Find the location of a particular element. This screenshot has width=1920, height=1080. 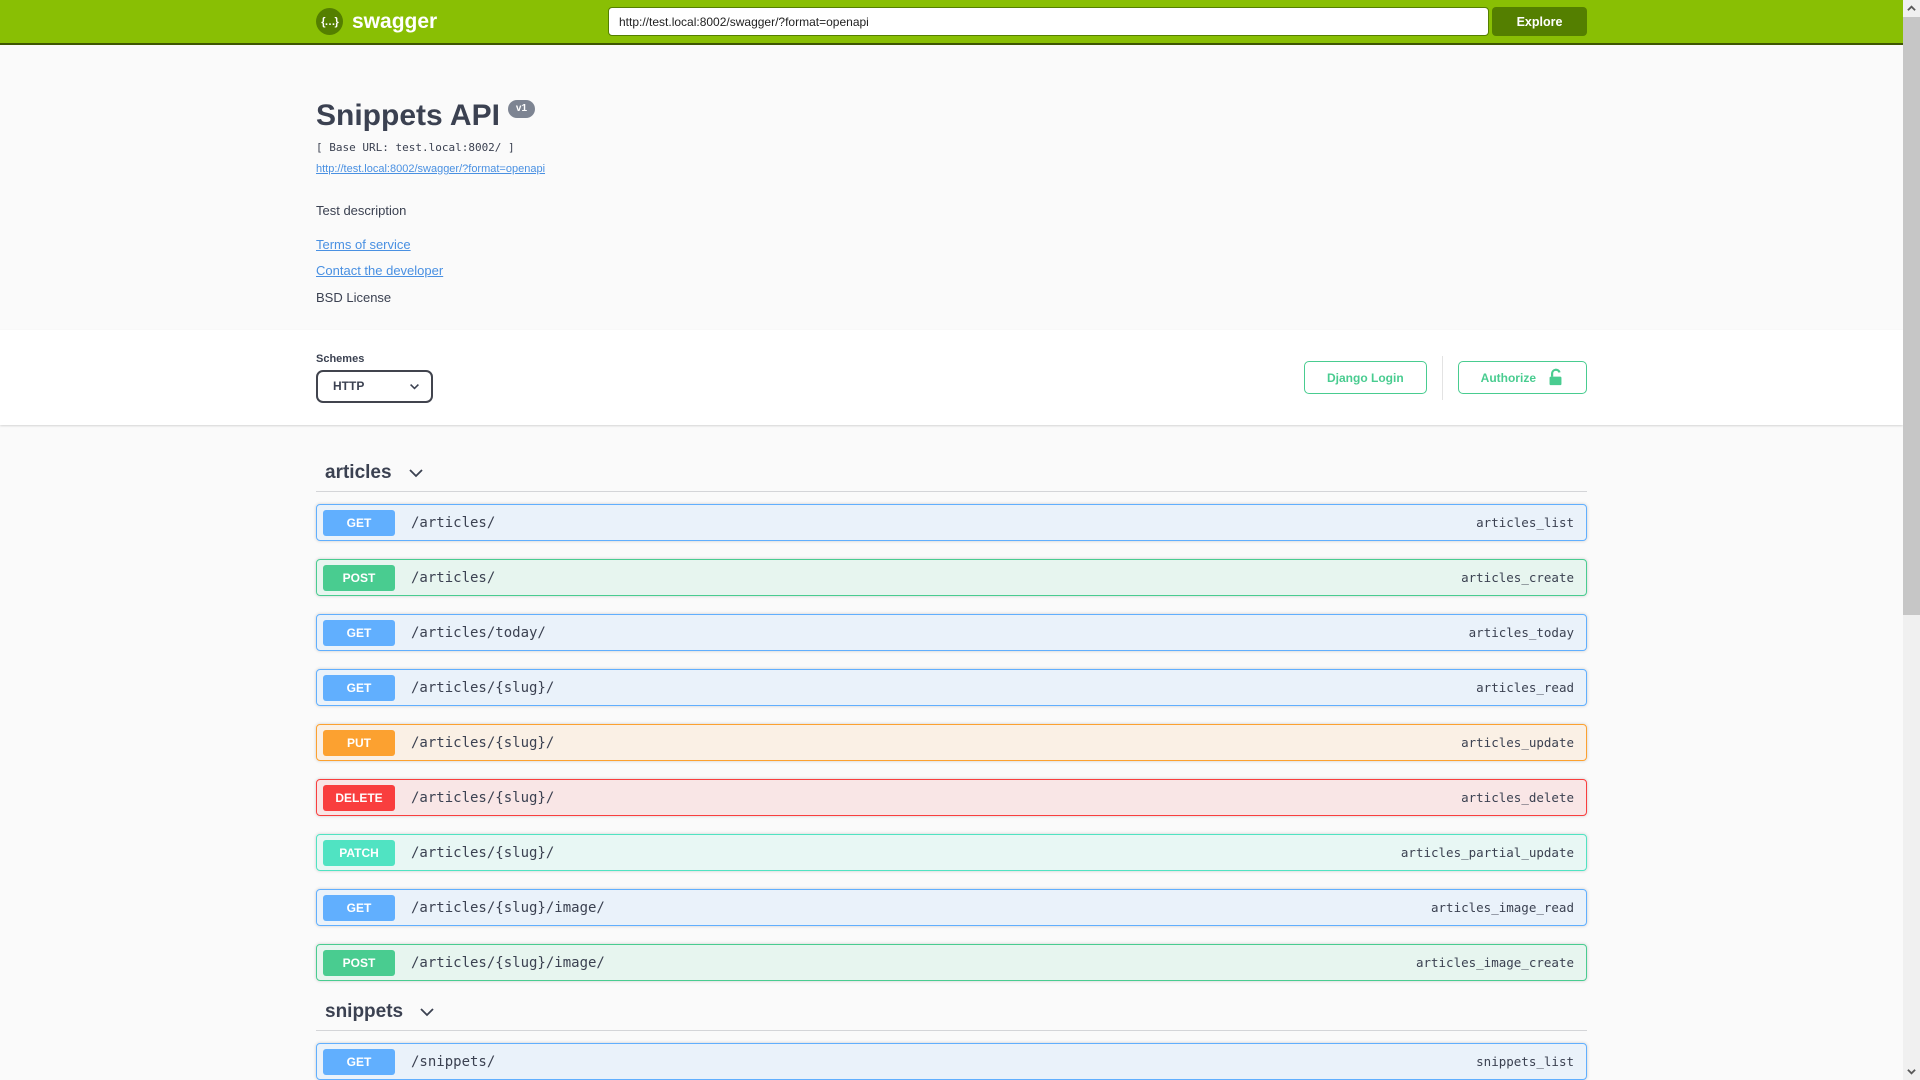

django-login-label: Django Login is located at coordinates (1365, 377).